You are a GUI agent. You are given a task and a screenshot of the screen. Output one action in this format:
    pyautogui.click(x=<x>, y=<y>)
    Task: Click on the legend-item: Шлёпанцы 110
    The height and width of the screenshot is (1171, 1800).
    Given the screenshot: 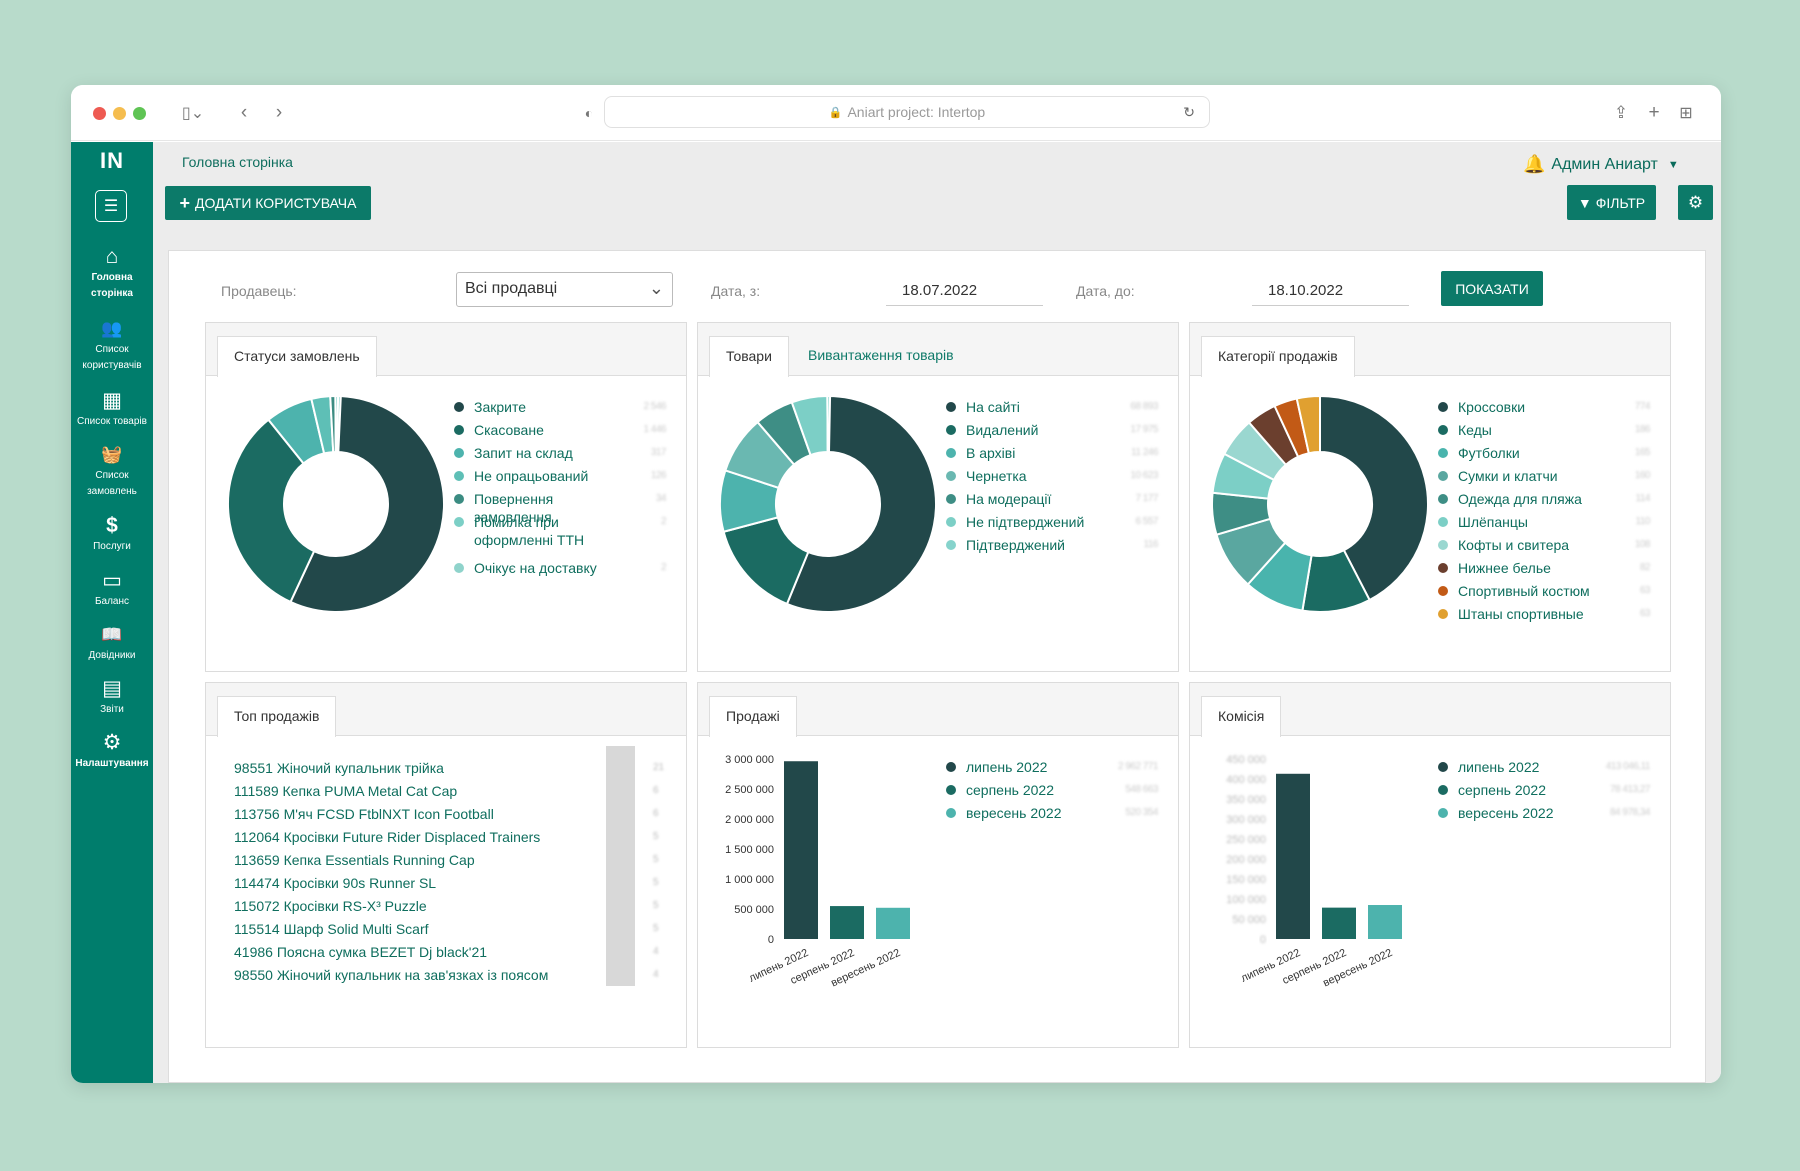 What is the action you would take?
    pyautogui.click(x=1544, y=524)
    